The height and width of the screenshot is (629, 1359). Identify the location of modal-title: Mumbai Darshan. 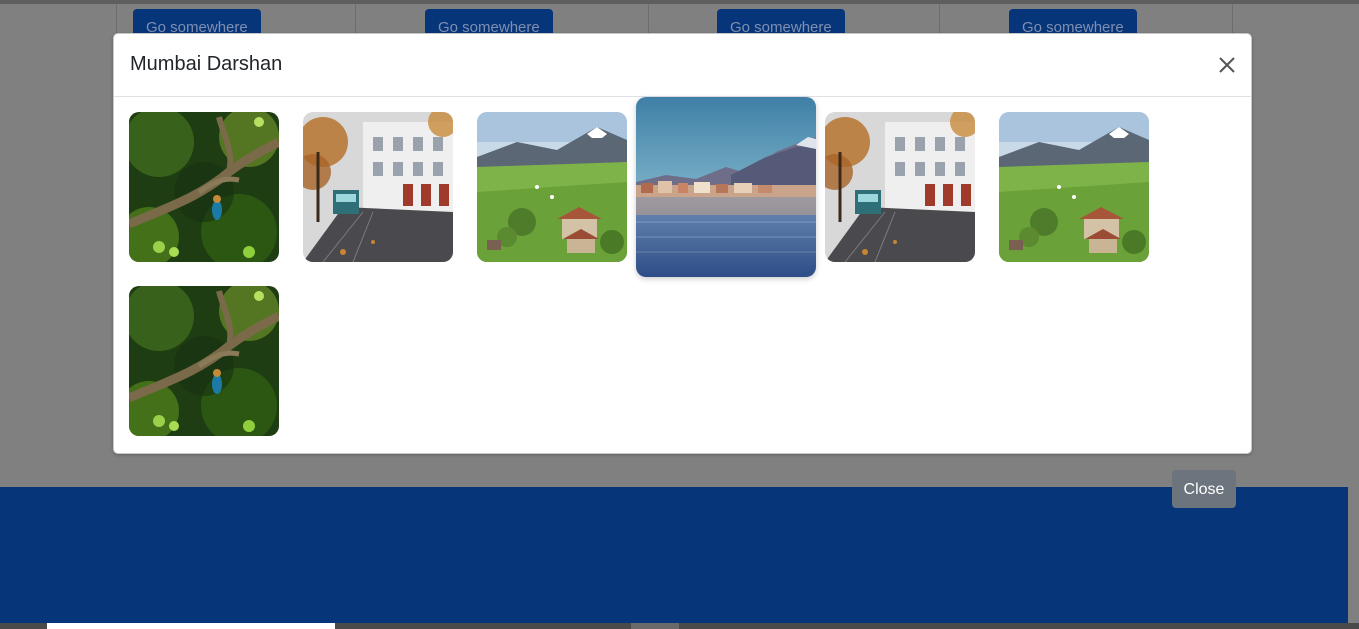
(206, 64).